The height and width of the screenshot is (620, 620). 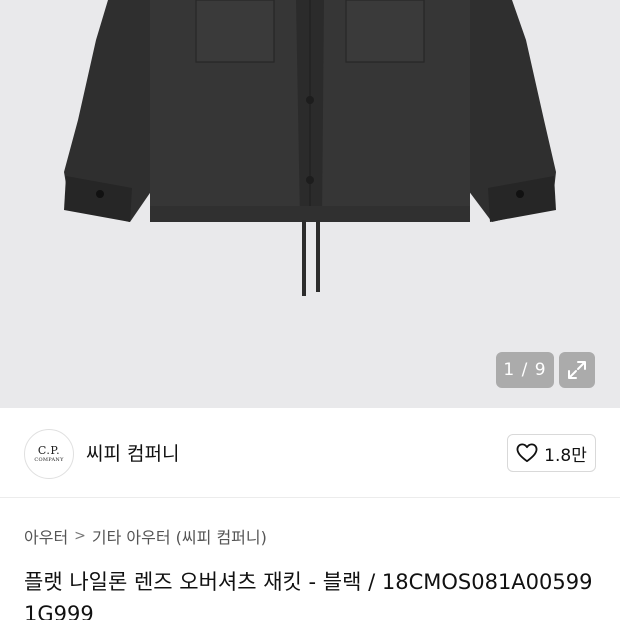 I want to click on brand-logo-text: C.P., so click(x=49, y=450).